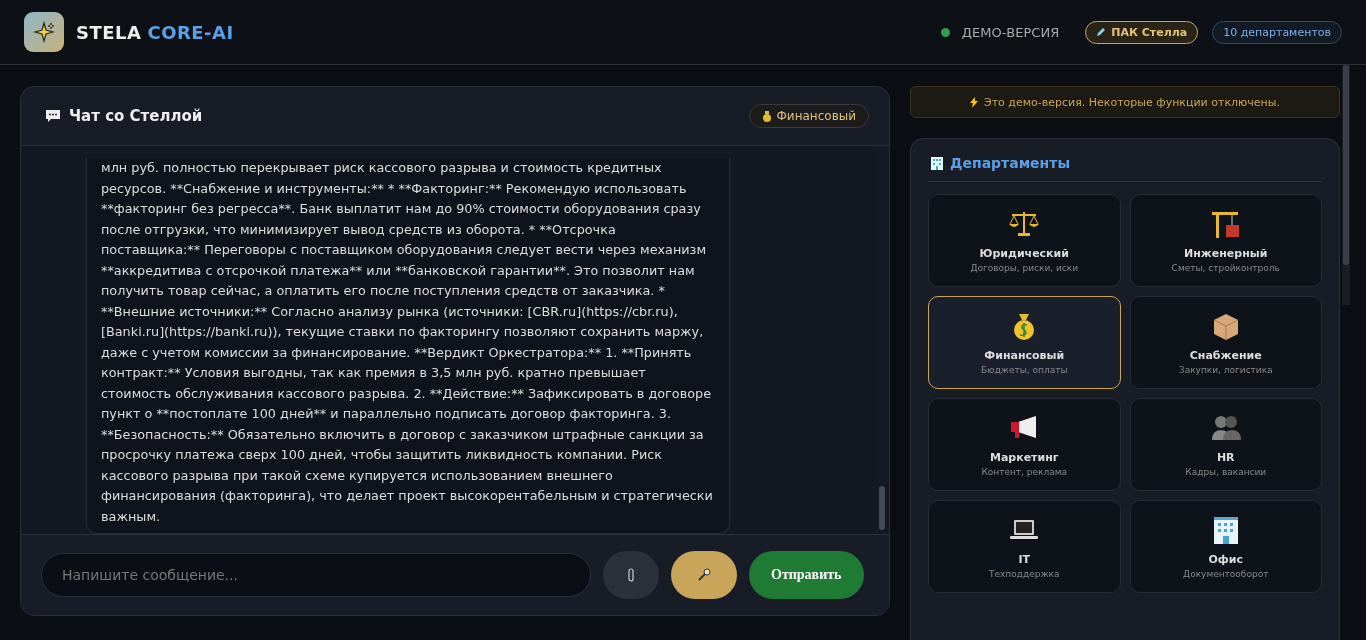 The height and width of the screenshot is (640, 1366). What do you see at coordinates (1142, 32) in the screenshot?
I see `header-badge: ПАК Стелла` at bounding box center [1142, 32].